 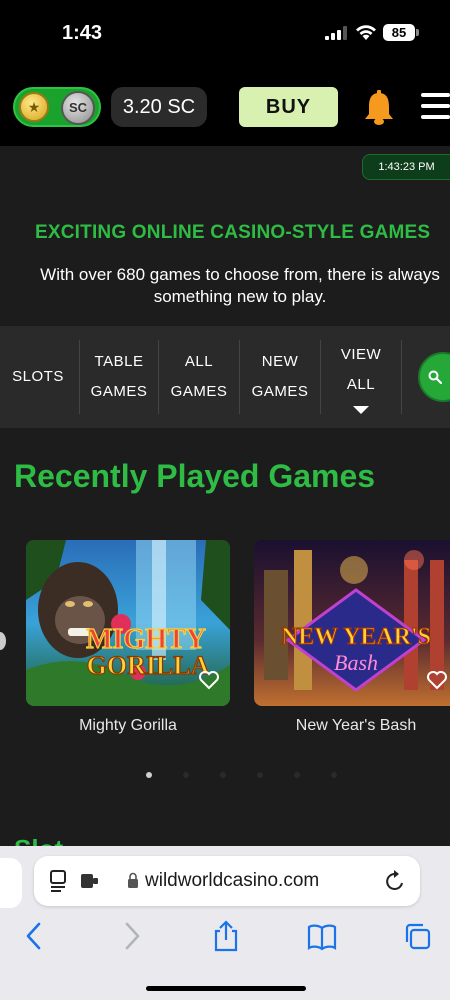 What do you see at coordinates (11, 883) in the screenshot?
I see `previous-tab-peek` at bounding box center [11, 883].